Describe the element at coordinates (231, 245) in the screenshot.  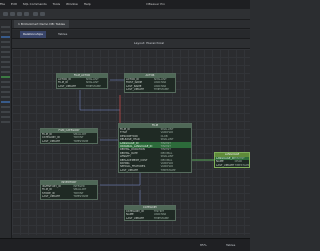
I see `status-right: Tables` at that location.